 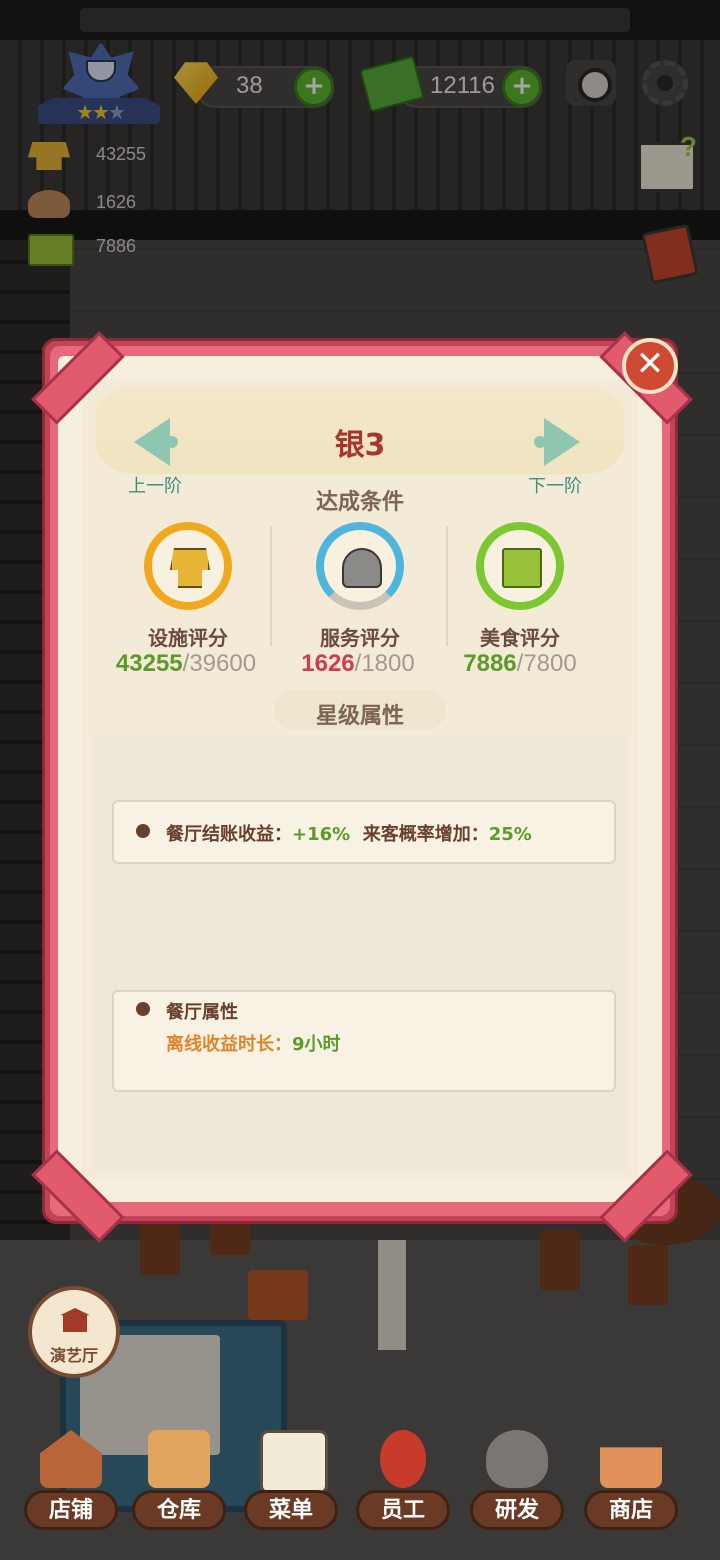 What do you see at coordinates (328, 663) in the screenshot?
I see `service-rating-current: 1626` at bounding box center [328, 663].